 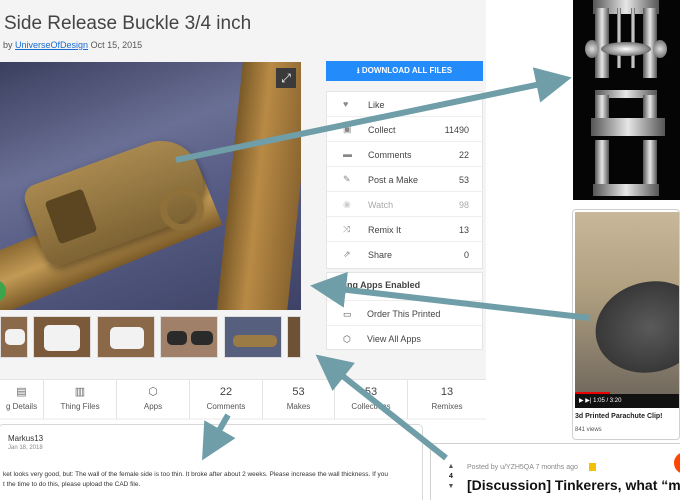 I want to click on stat-remix: ⤨ Remix It 13, so click(x=405, y=229).